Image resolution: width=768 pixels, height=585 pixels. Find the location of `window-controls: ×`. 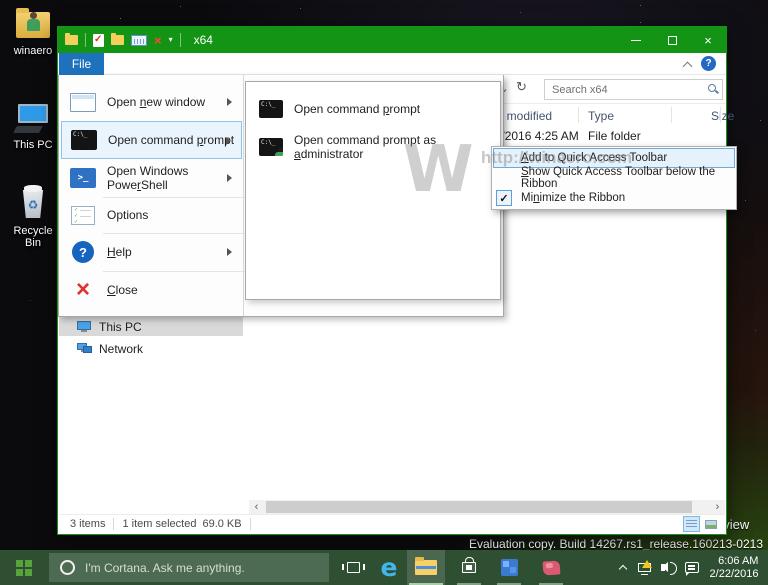

window-controls: × is located at coordinates (672, 40).